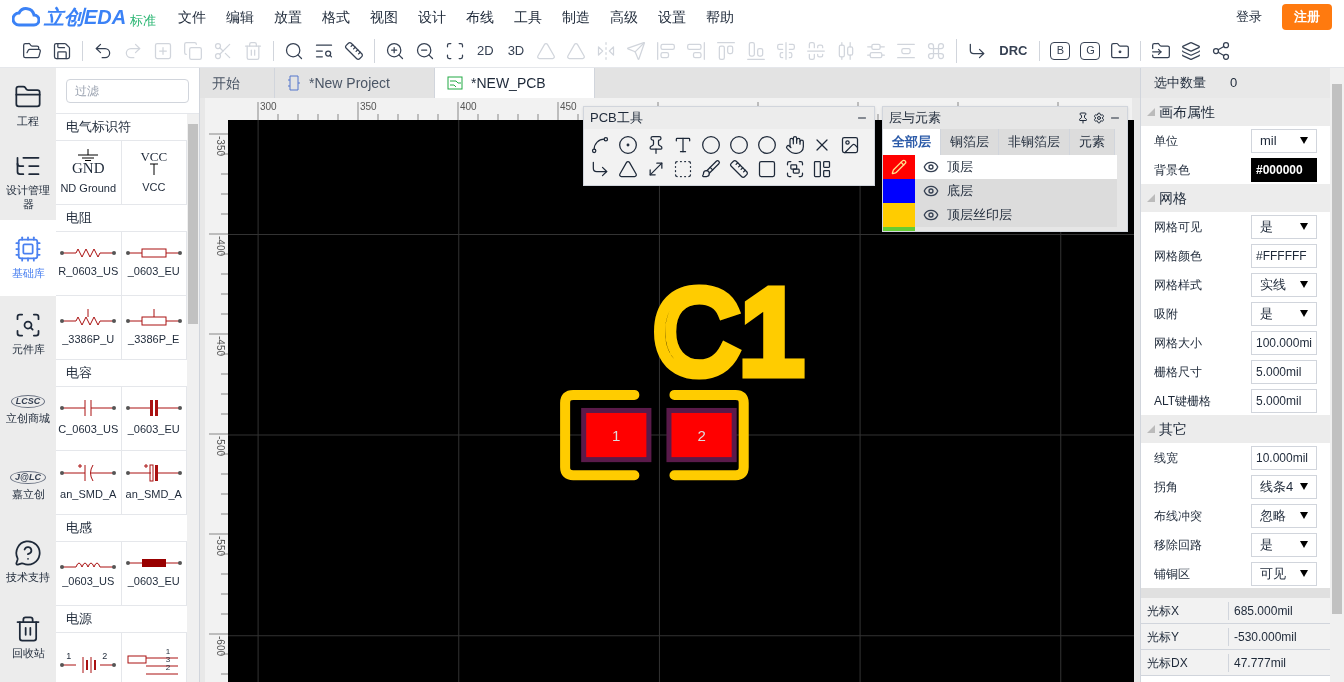  I want to click on sidebar-tab: 回收站, so click(28, 638).